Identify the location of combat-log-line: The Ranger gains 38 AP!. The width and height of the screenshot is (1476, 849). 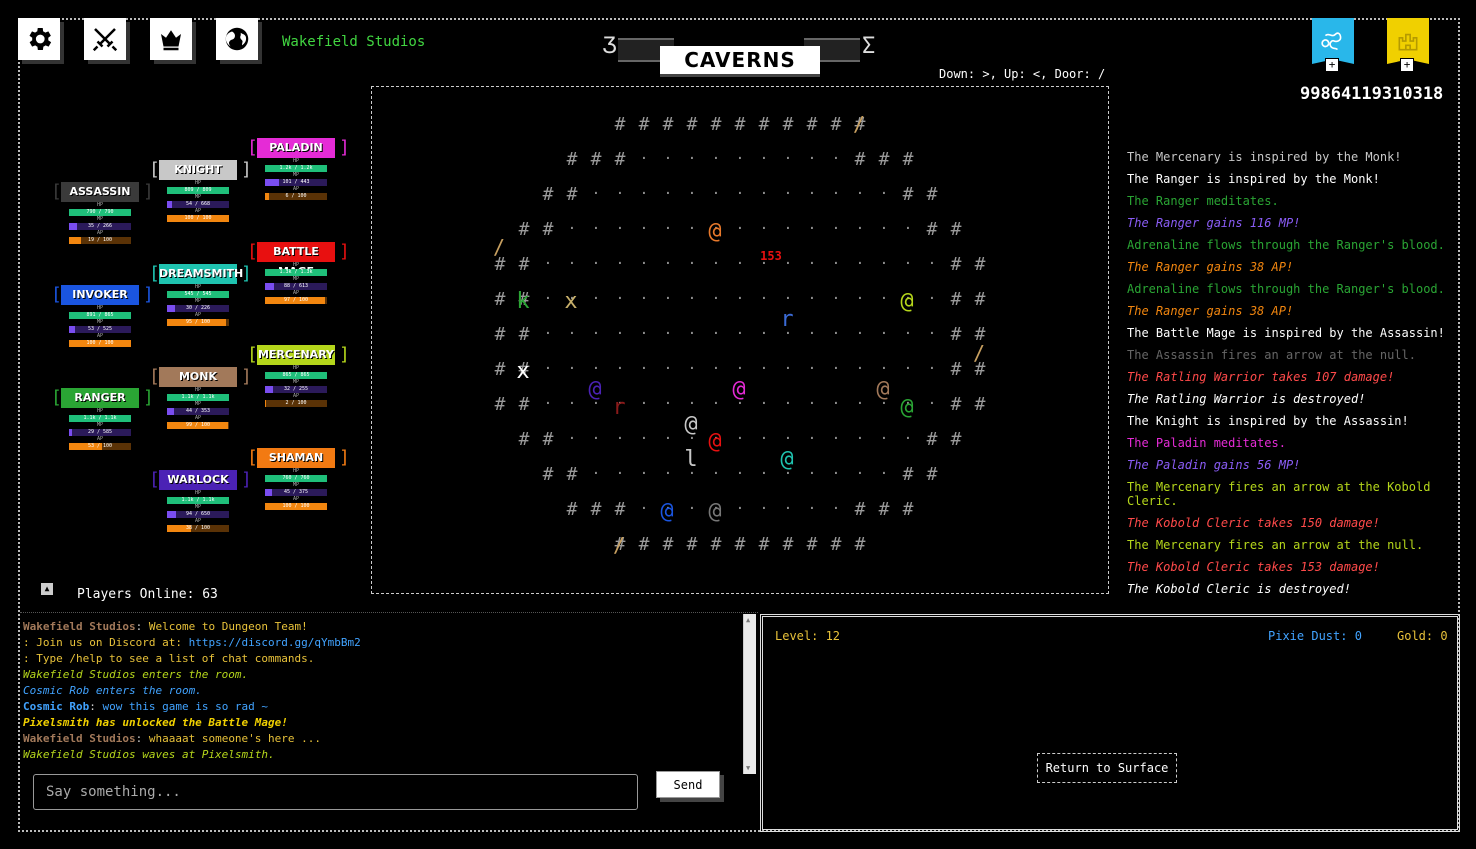
(1210, 311).